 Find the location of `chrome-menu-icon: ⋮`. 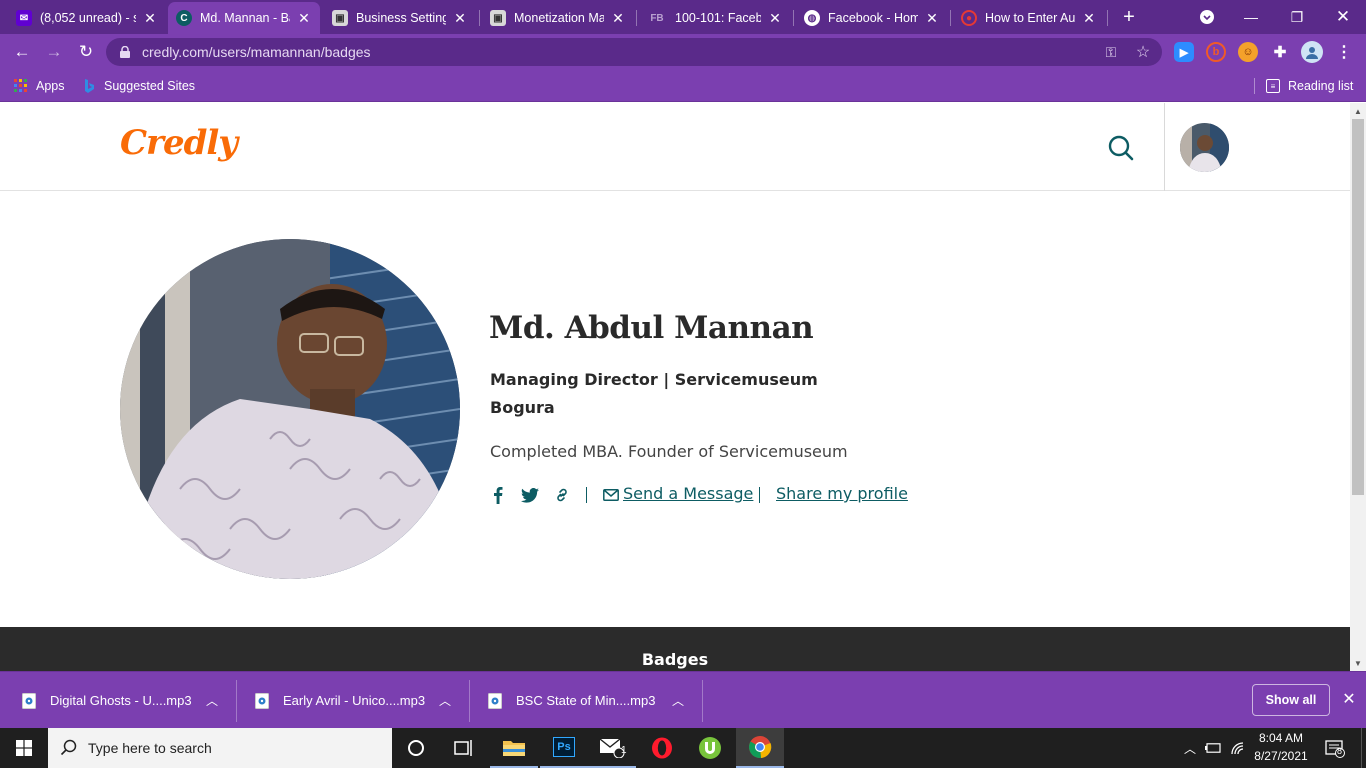

chrome-menu-icon: ⋮ is located at coordinates (1344, 52).